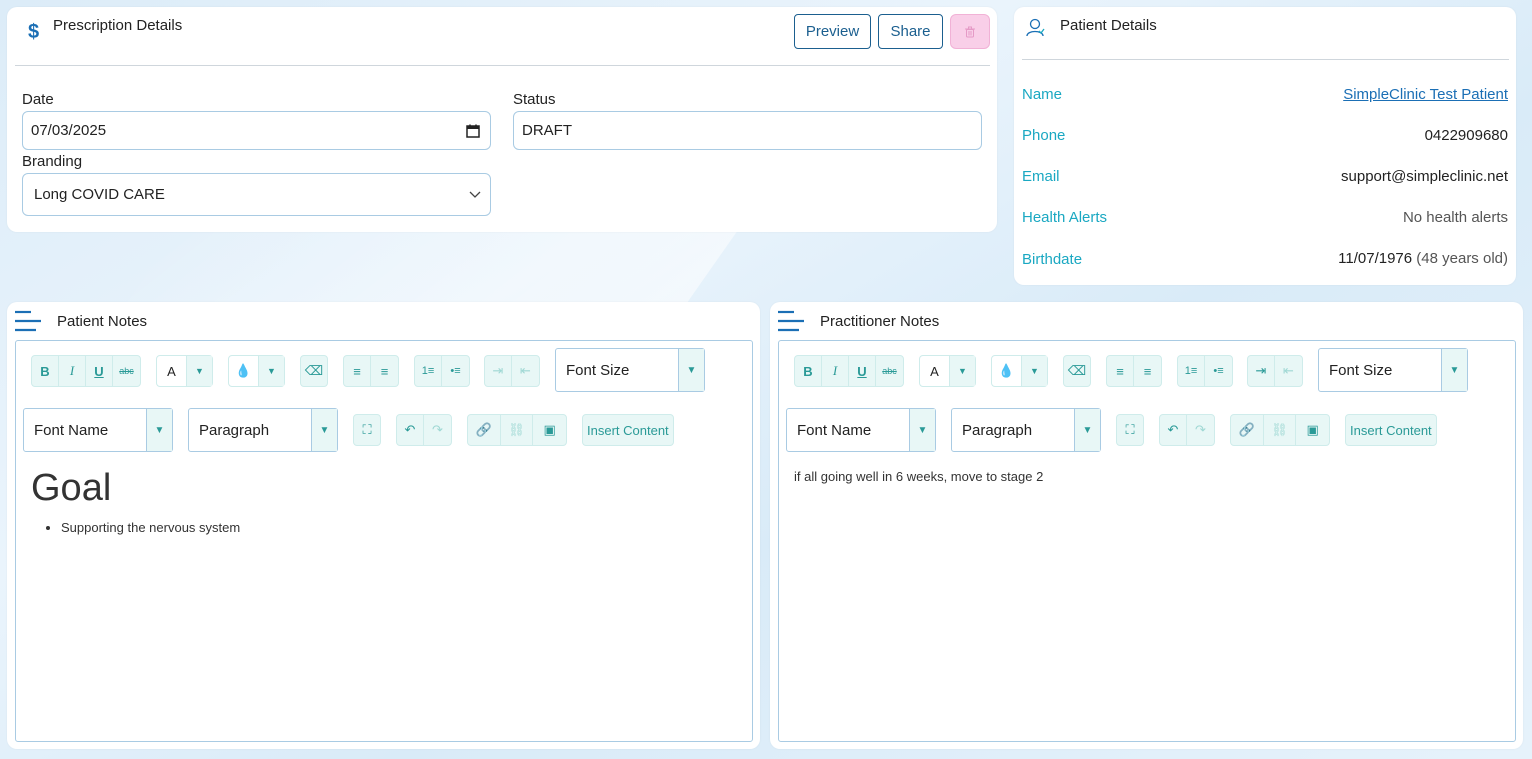  Describe the element at coordinates (38, 99) in the screenshot. I see `date-label: Date` at that location.